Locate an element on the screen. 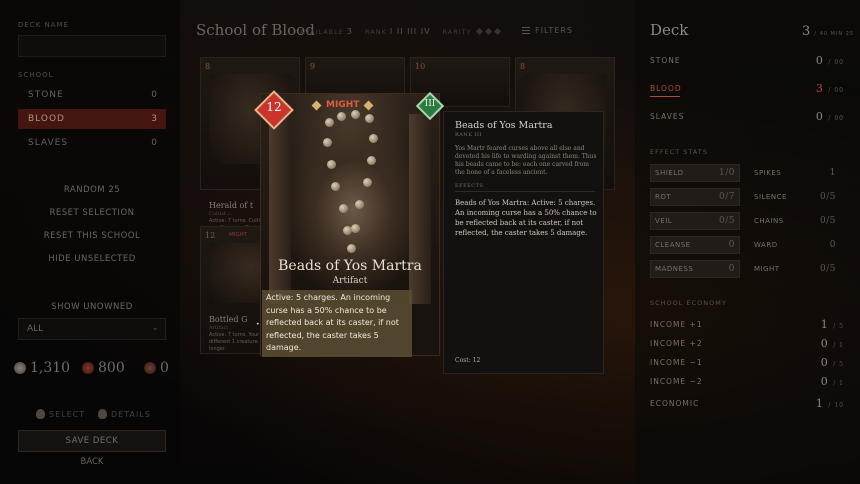 This screenshot has width=860, height=484. deck-school-blood: BLOOD 3 / 00 is located at coordinates (747, 88).